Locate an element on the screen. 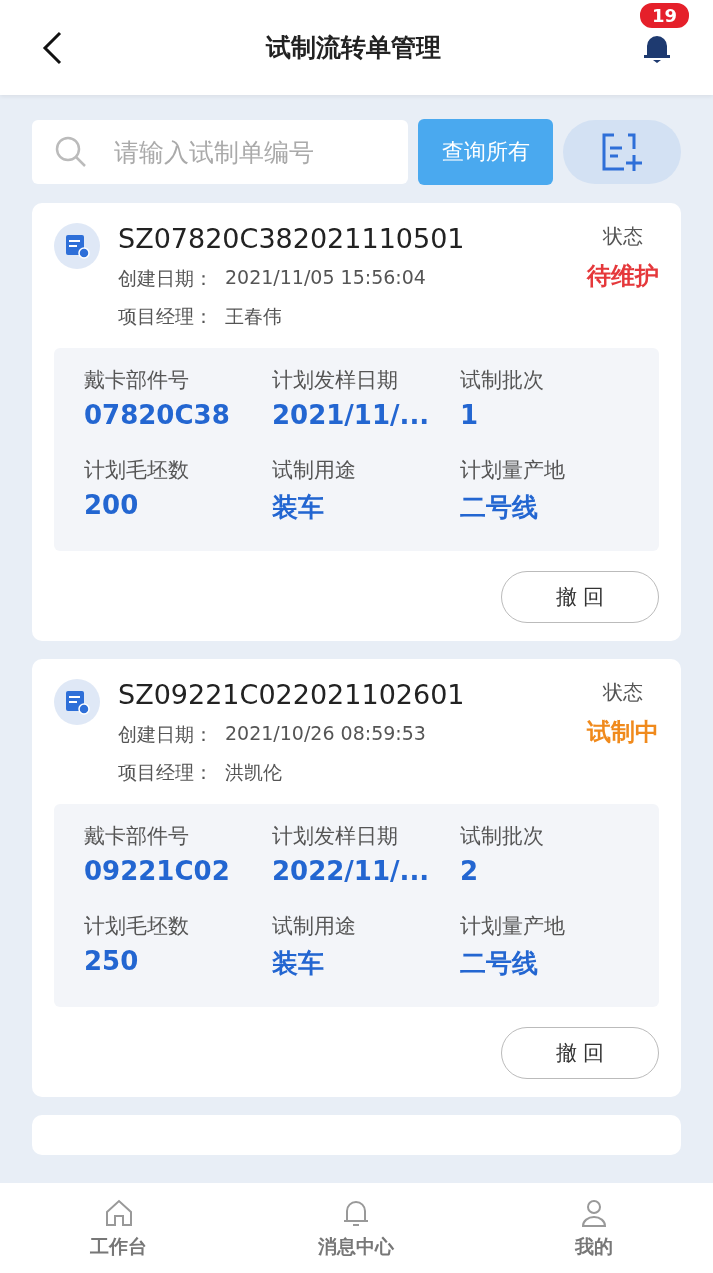 The image size is (713, 1273). field-value: 250 is located at coordinates (112, 961).